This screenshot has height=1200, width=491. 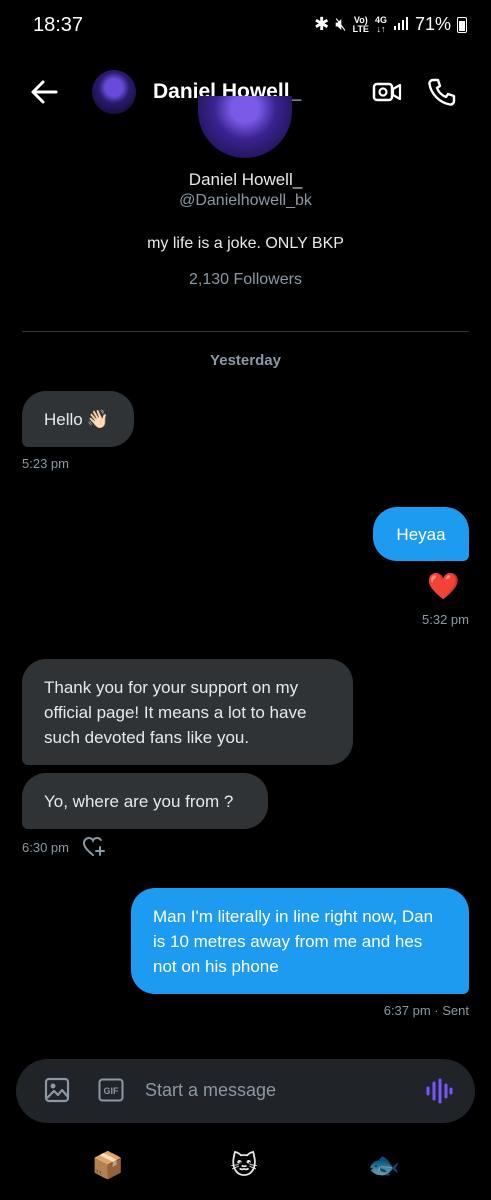 What do you see at coordinates (45, 847) in the screenshot?
I see `message-timestamp: 6:30 pm` at bounding box center [45, 847].